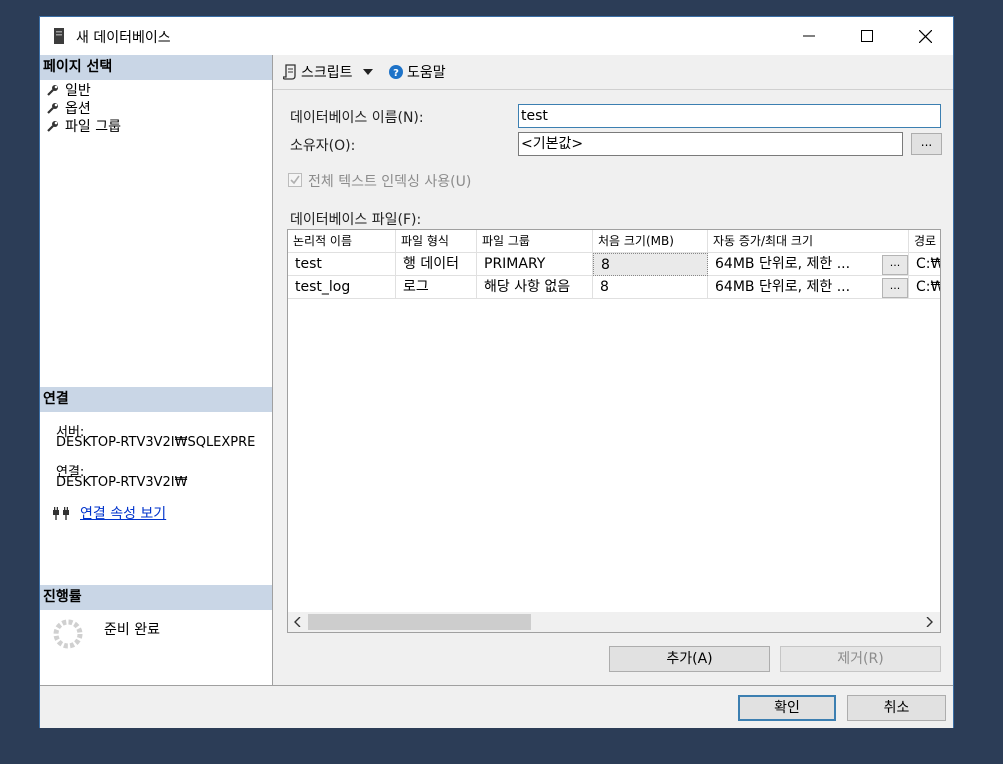  I want to click on script-button: 스크립트, so click(328, 72).